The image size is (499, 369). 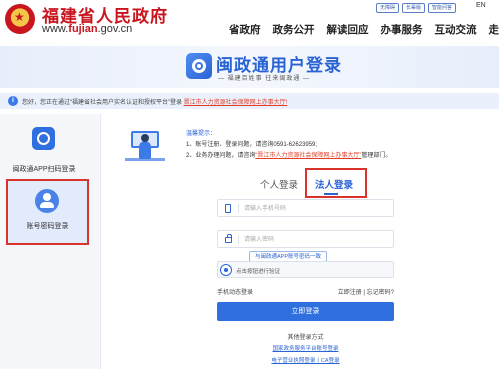 I want to click on password-login-option: 账号密码登录, so click(x=47, y=212).